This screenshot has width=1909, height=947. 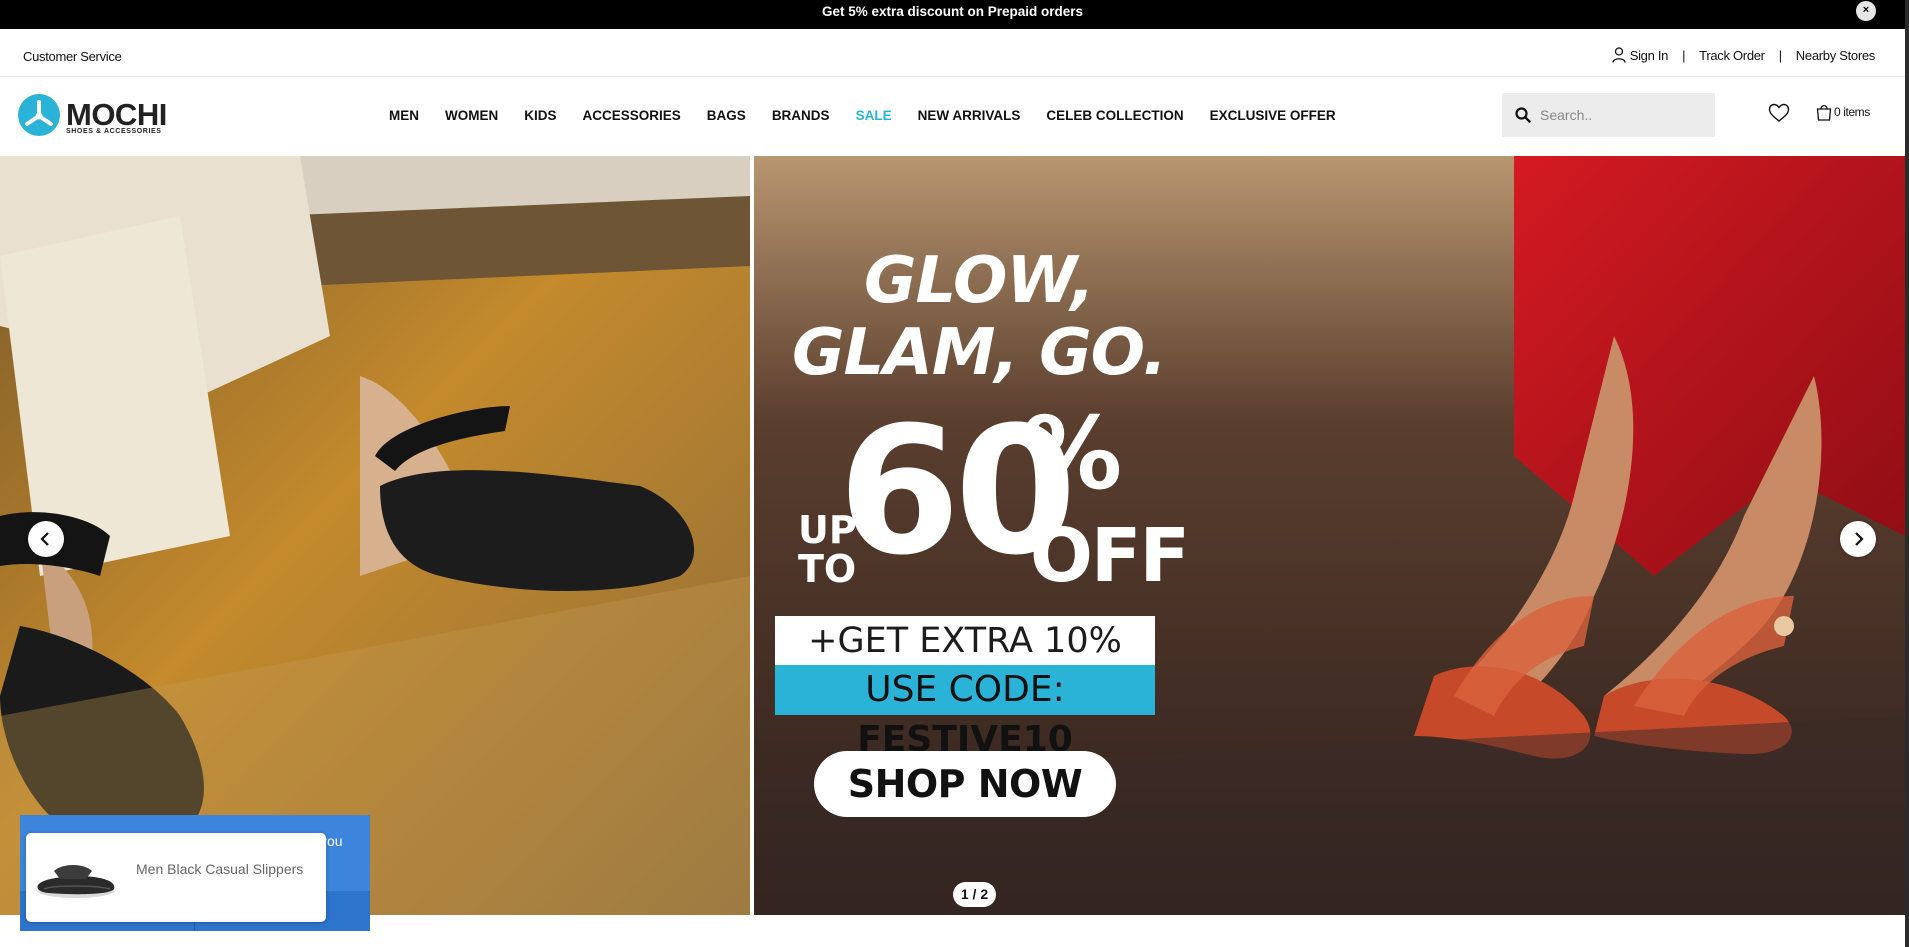 I want to click on sign-in-link: Sign In, so click(x=1649, y=55).